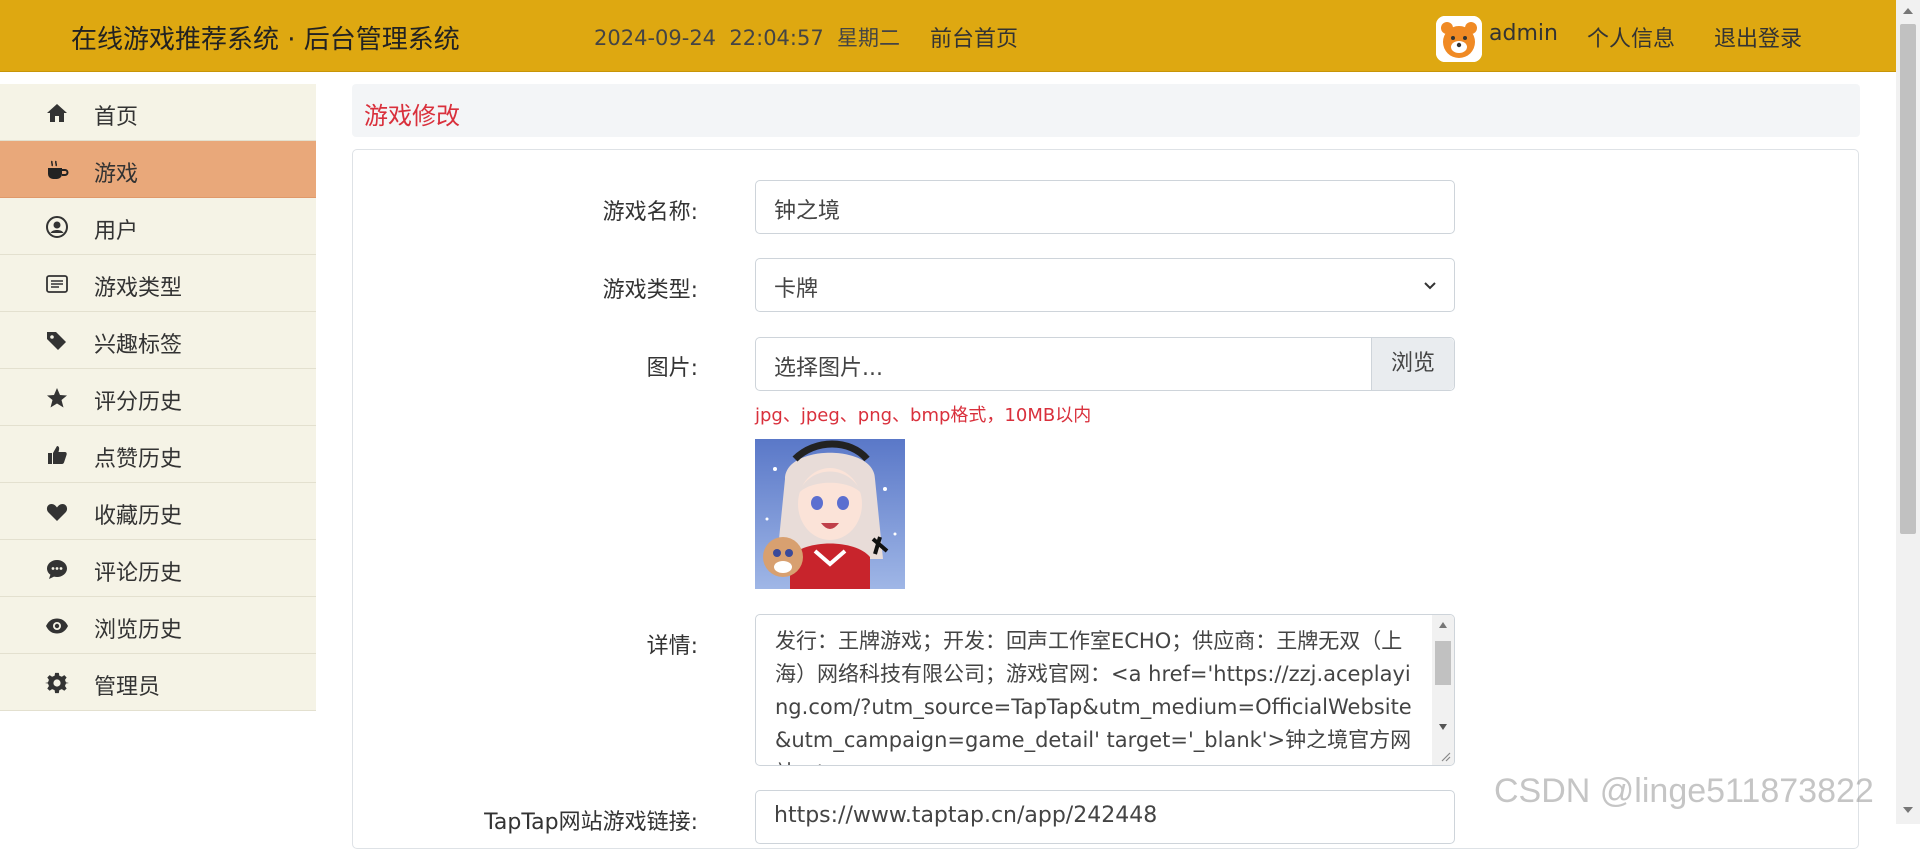 Image resolution: width=1920 pixels, height=849 pixels. I want to click on sidebar-item-rating-history: 评分历史, so click(158, 397).